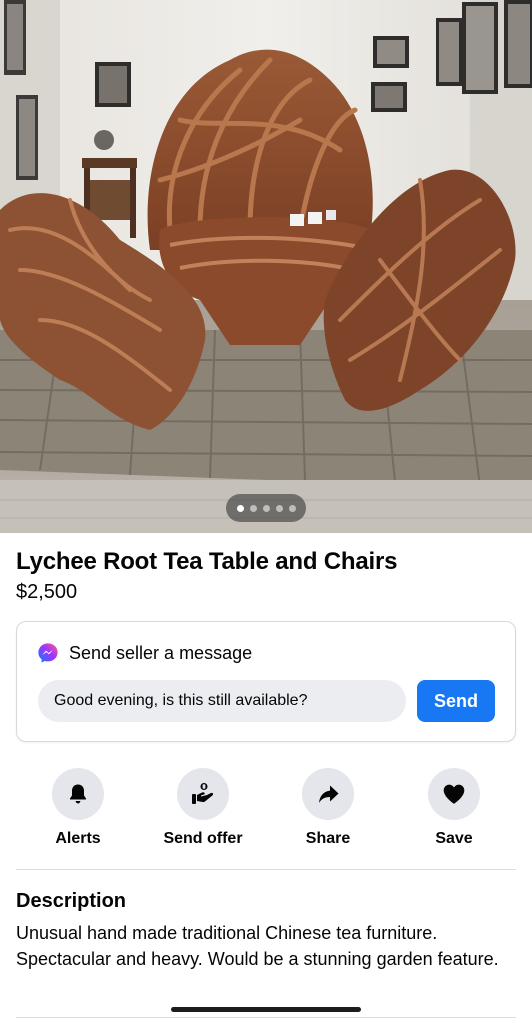 The width and height of the screenshot is (532, 1023). I want to click on heart-icon, so click(454, 794).